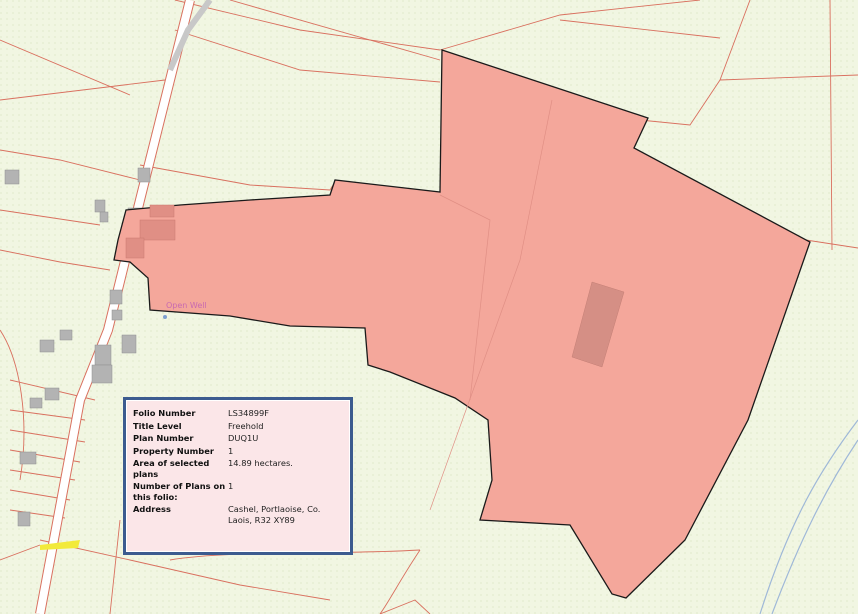 This screenshot has height=614, width=858. I want to click on popup-key: Property Number, so click(173, 450).